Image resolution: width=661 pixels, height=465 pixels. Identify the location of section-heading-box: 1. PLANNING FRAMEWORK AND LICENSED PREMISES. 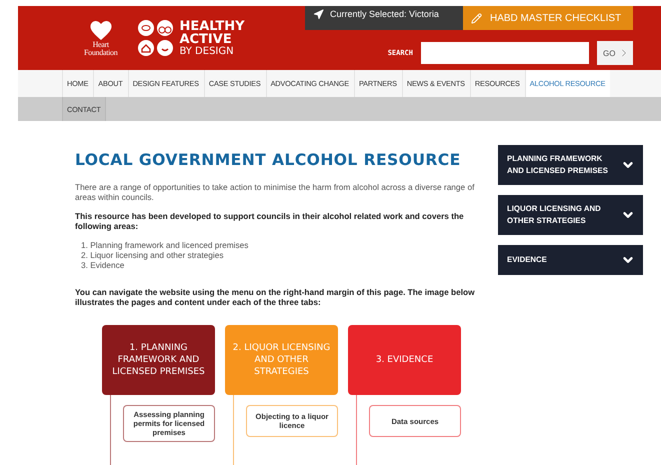
(158, 360).